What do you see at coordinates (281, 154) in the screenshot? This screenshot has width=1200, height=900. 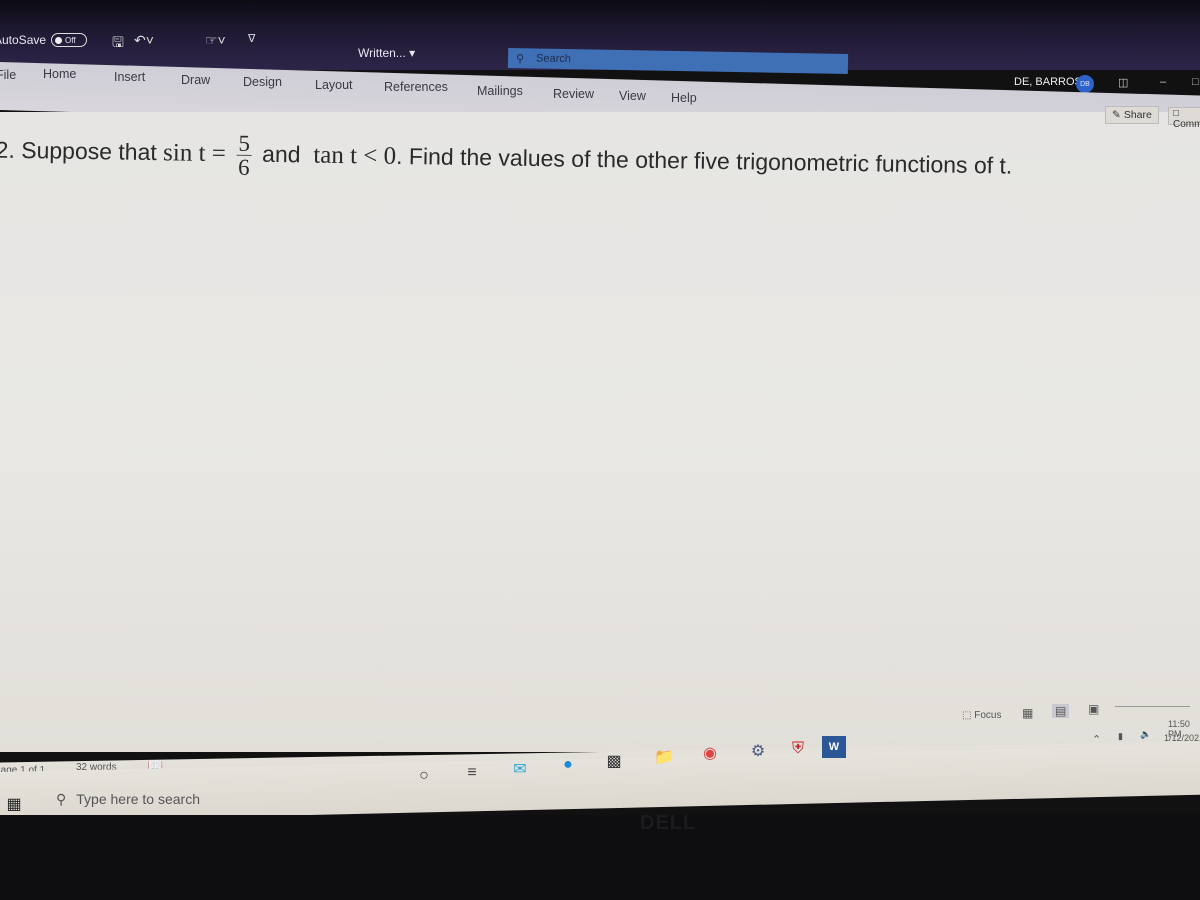 I see `conjunction: and` at bounding box center [281, 154].